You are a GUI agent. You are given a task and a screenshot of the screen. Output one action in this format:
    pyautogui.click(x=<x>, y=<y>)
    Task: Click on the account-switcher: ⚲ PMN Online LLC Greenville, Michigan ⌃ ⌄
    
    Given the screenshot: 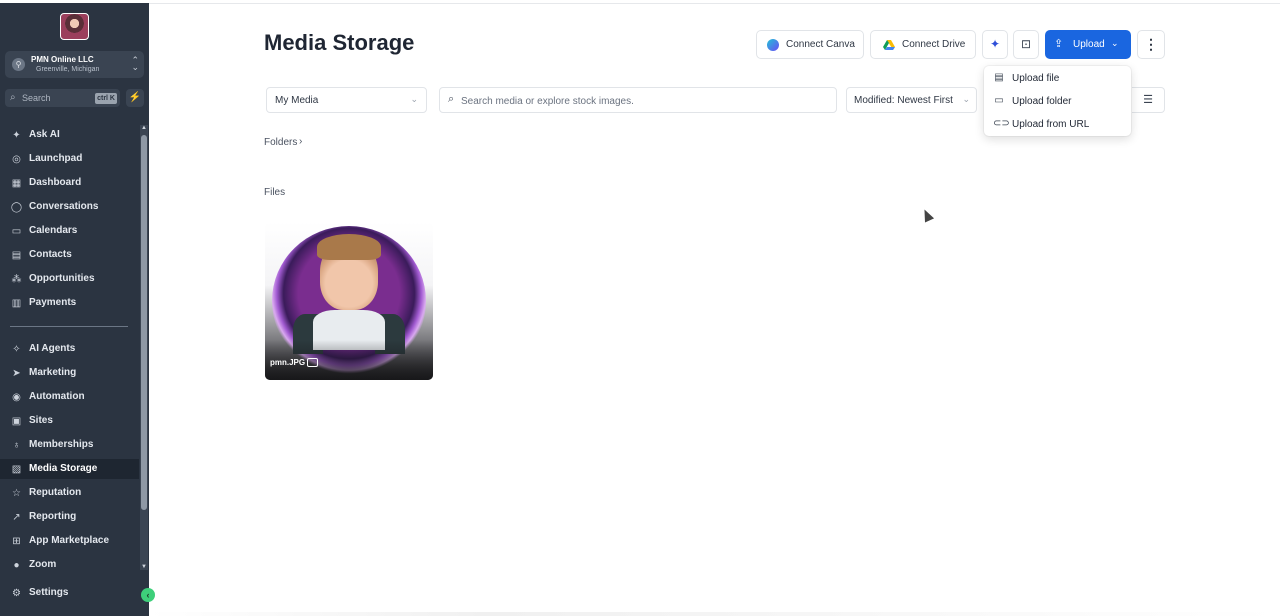 What is the action you would take?
    pyautogui.click(x=74, y=64)
    